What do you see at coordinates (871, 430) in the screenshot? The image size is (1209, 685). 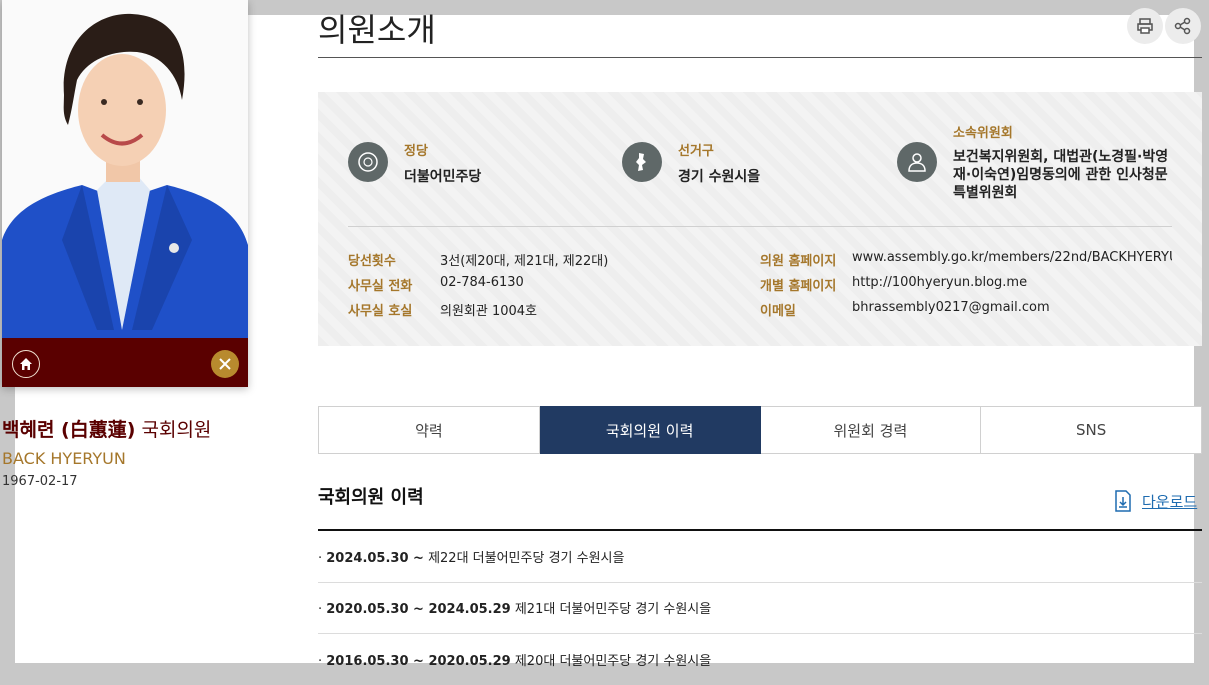 I see `tab-committee-career: 위원회 경력` at bounding box center [871, 430].